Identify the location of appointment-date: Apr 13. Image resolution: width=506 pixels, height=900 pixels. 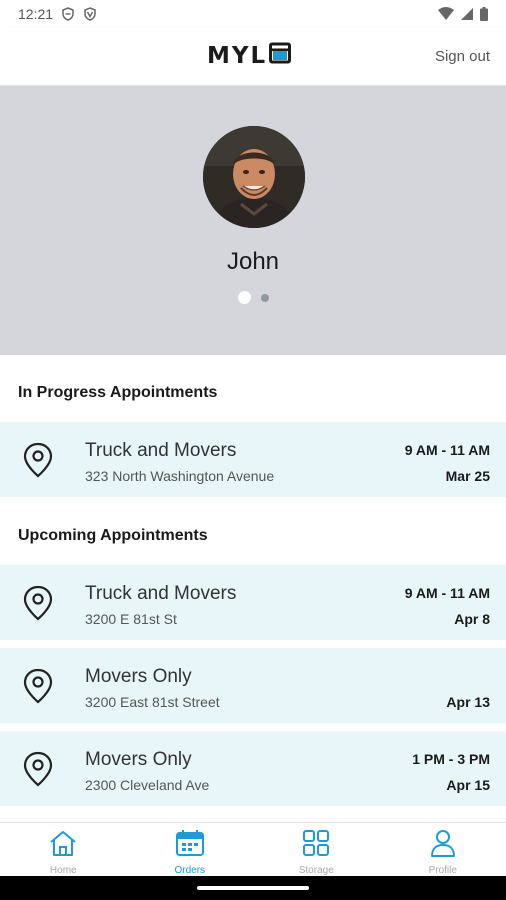
(468, 702).